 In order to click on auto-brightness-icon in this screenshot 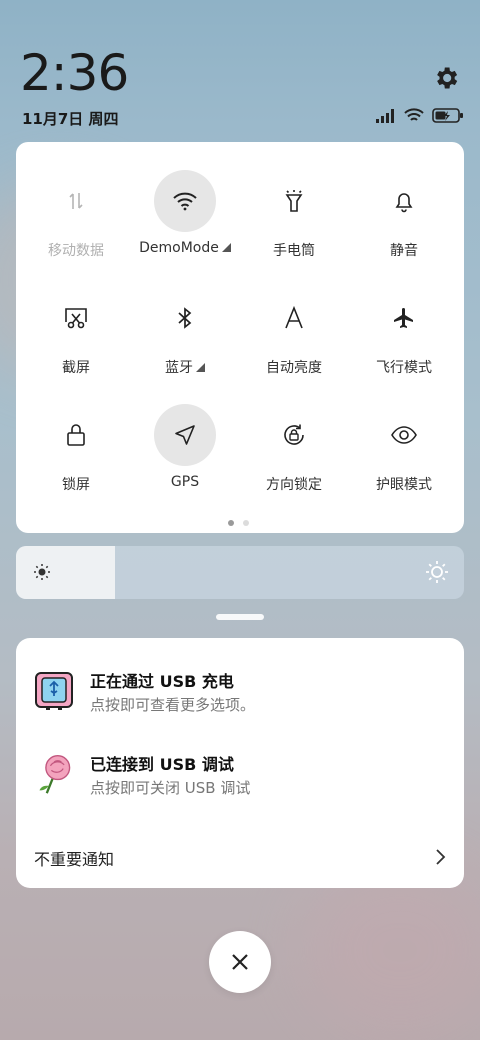, I will do `click(294, 317)`.